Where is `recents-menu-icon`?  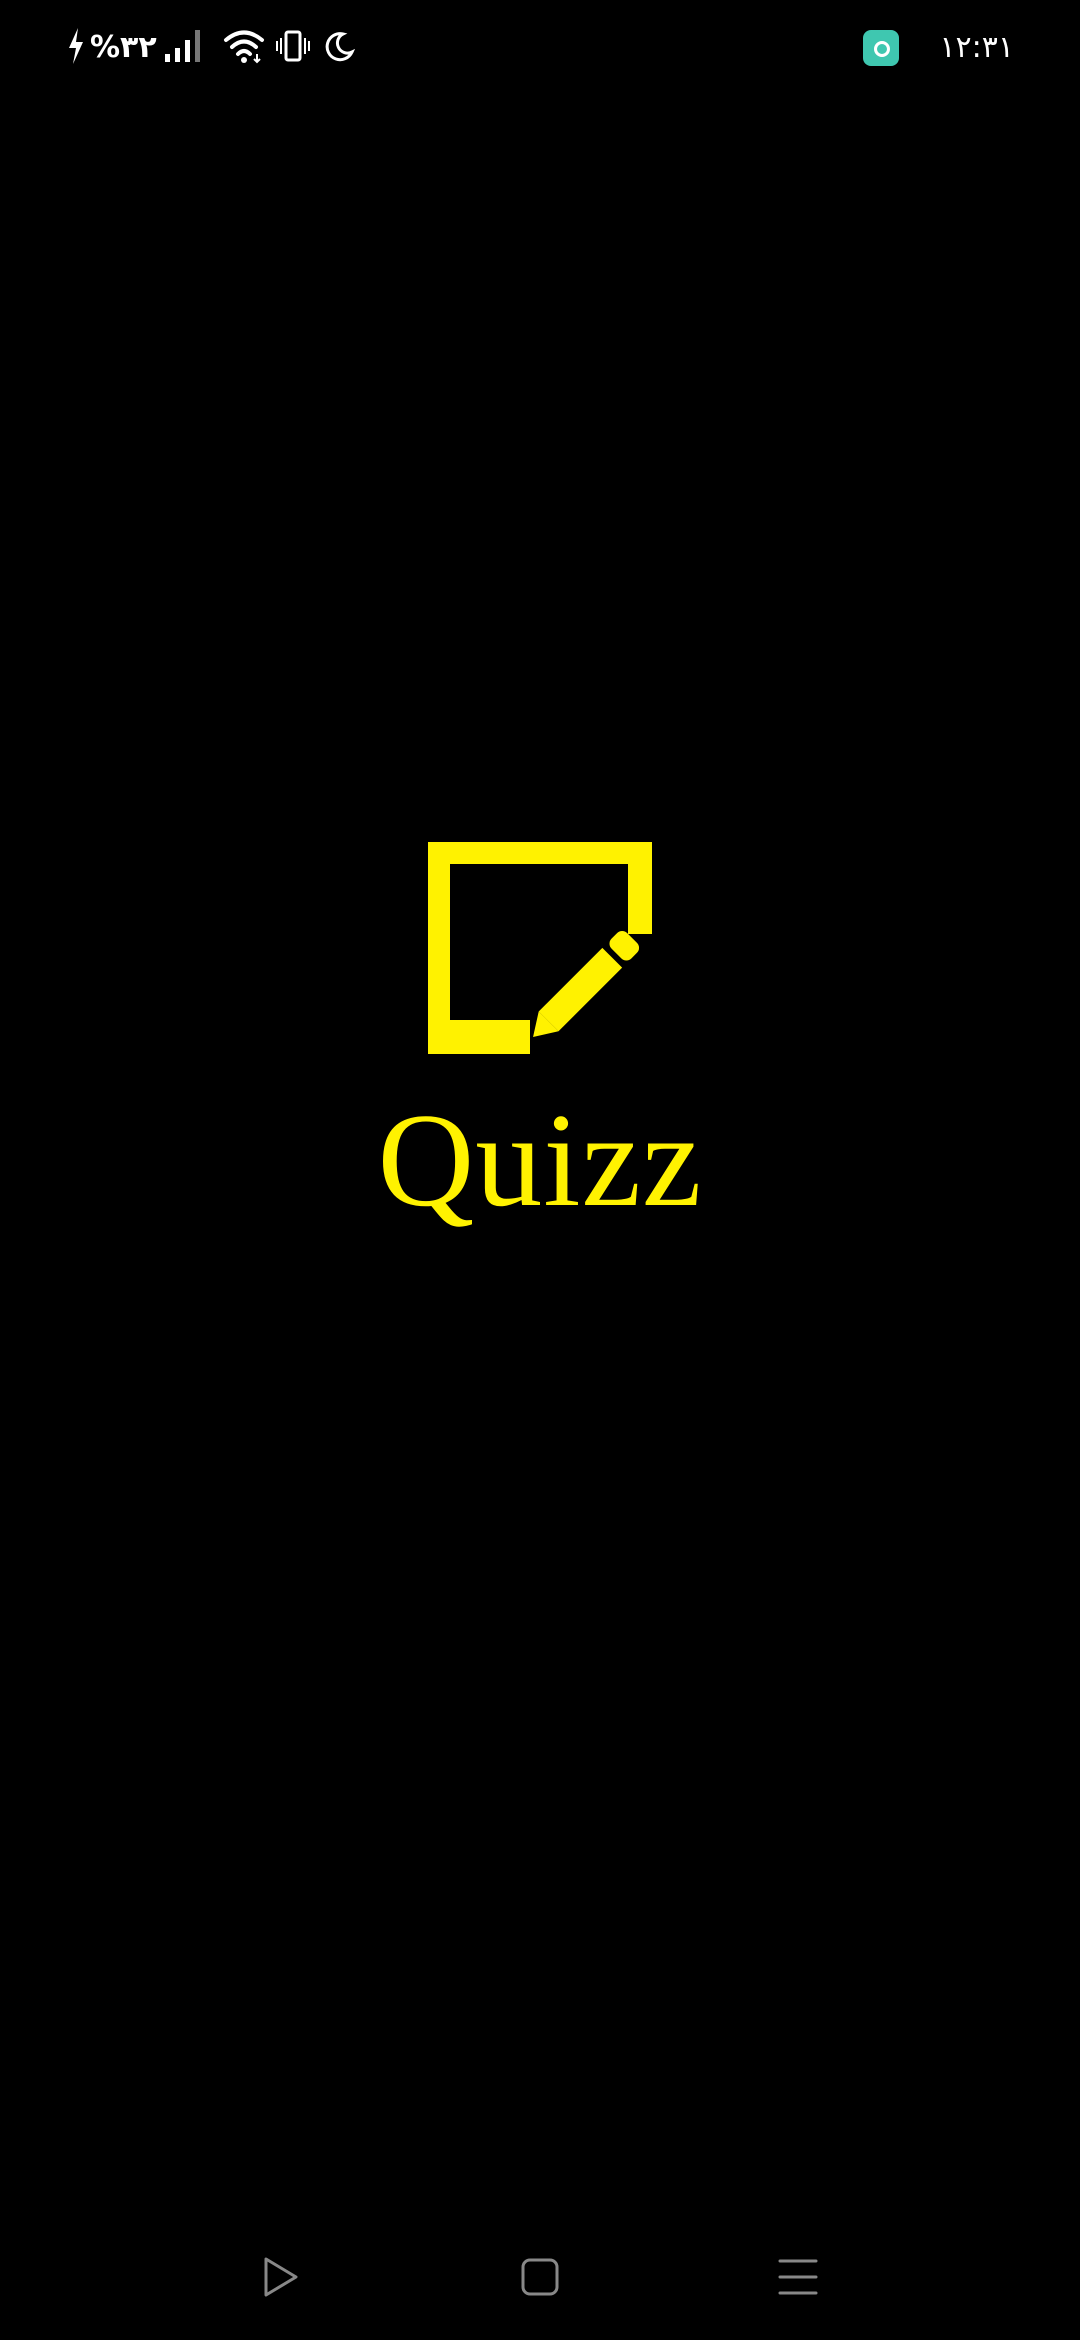 recents-menu-icon is located at coordinates (798, 2277).